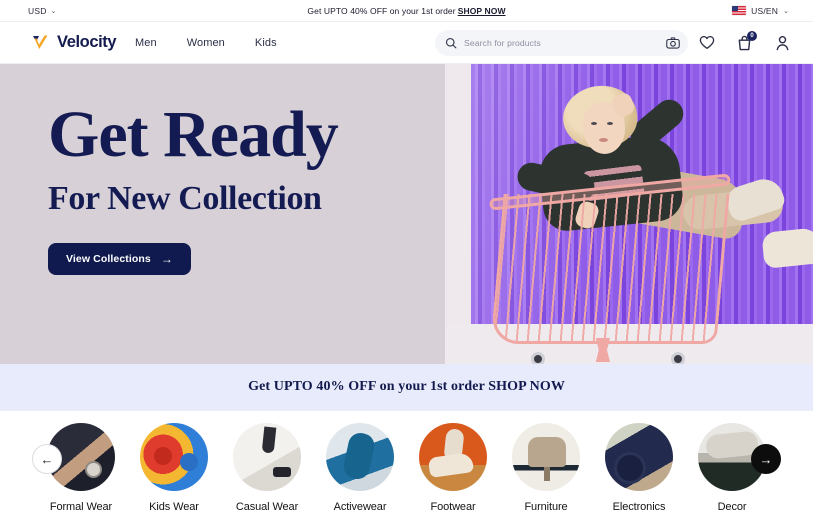 Image resolution: width=813 pixels, height=529 pixels. What do you see at coordinates (146, 43) in the screenshot?
I see `nav-item-men: Men` at bounding box center [146, 43].